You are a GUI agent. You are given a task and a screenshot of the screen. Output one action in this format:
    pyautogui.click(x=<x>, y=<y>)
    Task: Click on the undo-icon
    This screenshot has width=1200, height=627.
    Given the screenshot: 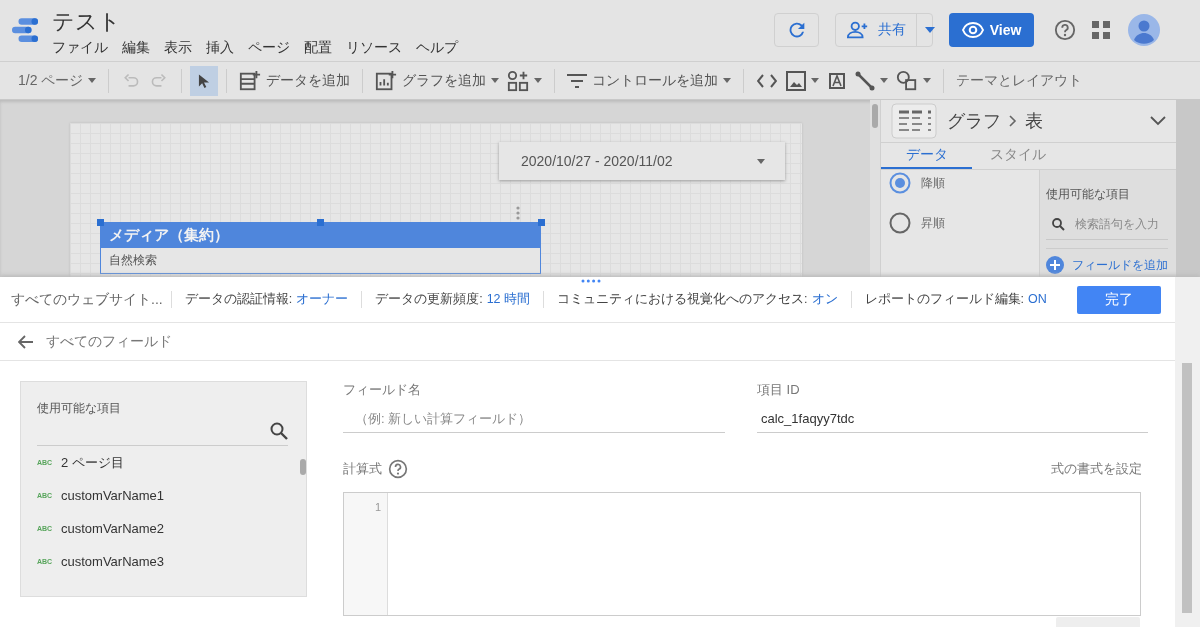 What is the action you would take?
    pyautogui.click(x=131, y=80)
    